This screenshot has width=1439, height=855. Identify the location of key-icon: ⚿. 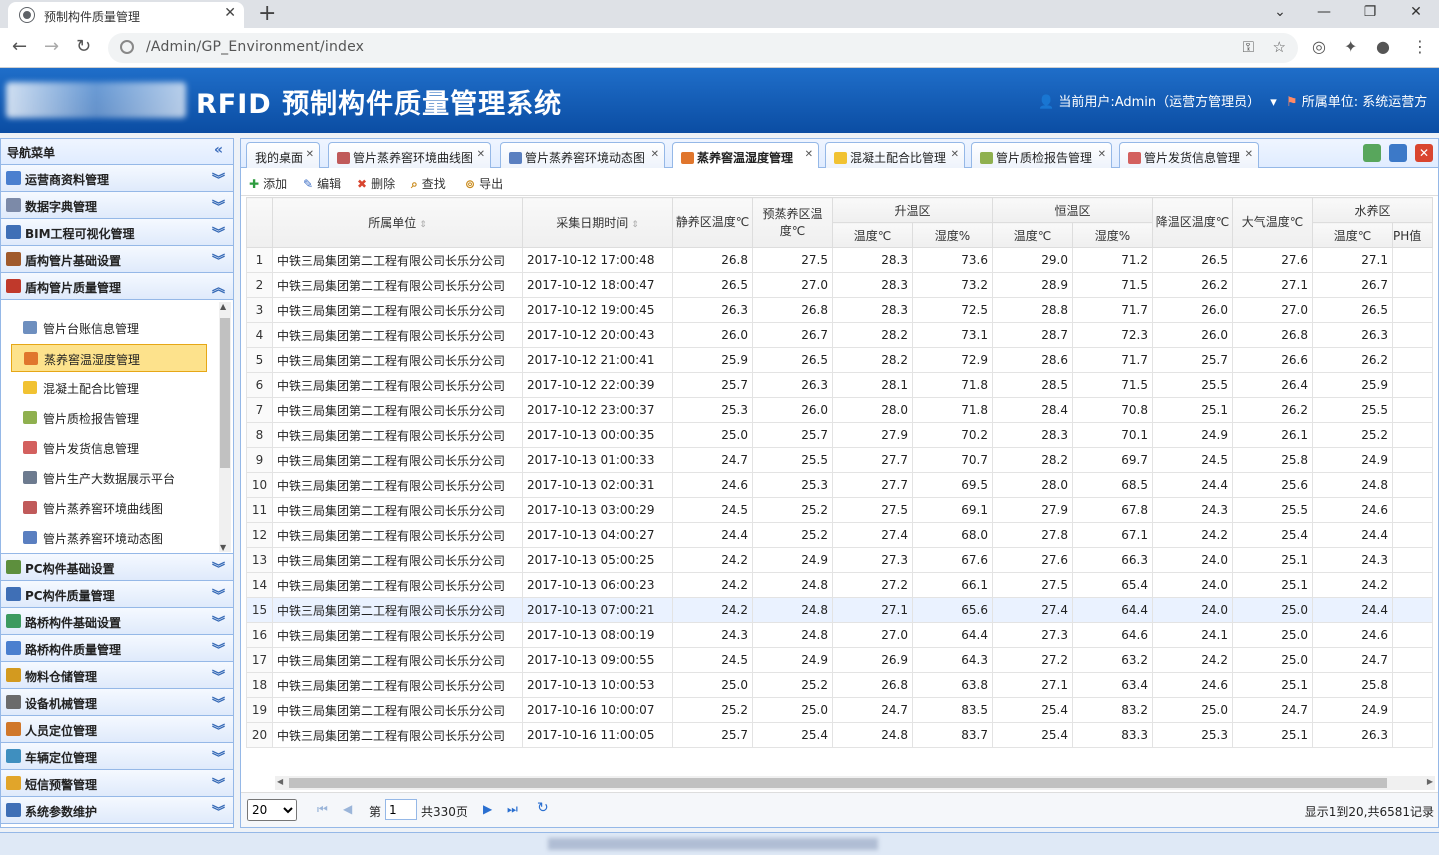
(1248, 47).